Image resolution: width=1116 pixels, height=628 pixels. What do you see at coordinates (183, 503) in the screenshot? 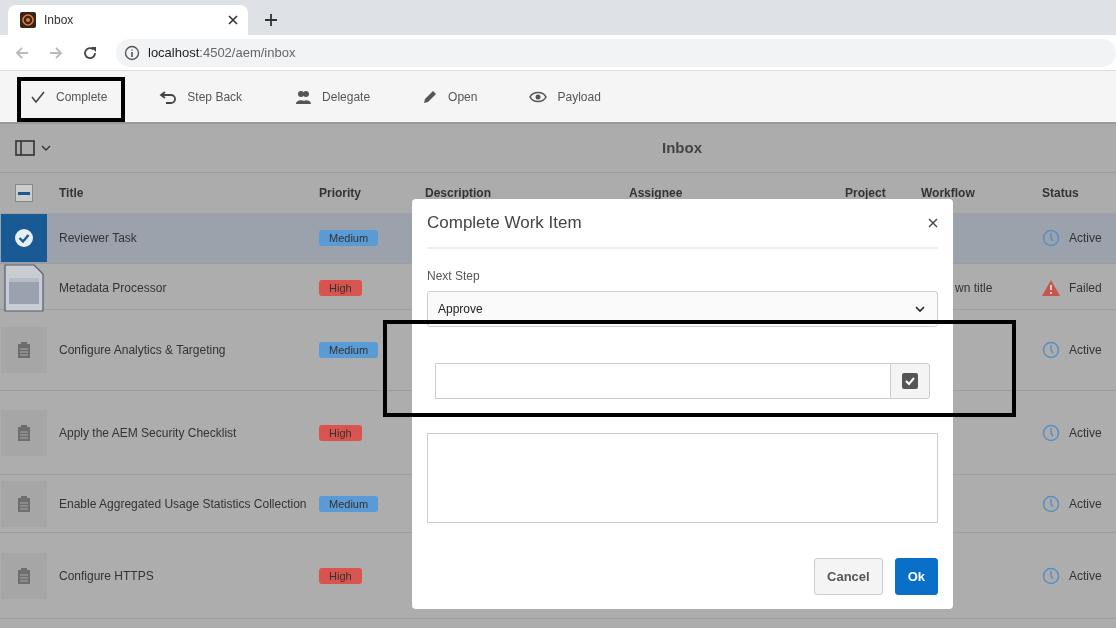
I see `task-title: Enable Aggregated Usage Statistics Collection` at bounding box center [183, 503].